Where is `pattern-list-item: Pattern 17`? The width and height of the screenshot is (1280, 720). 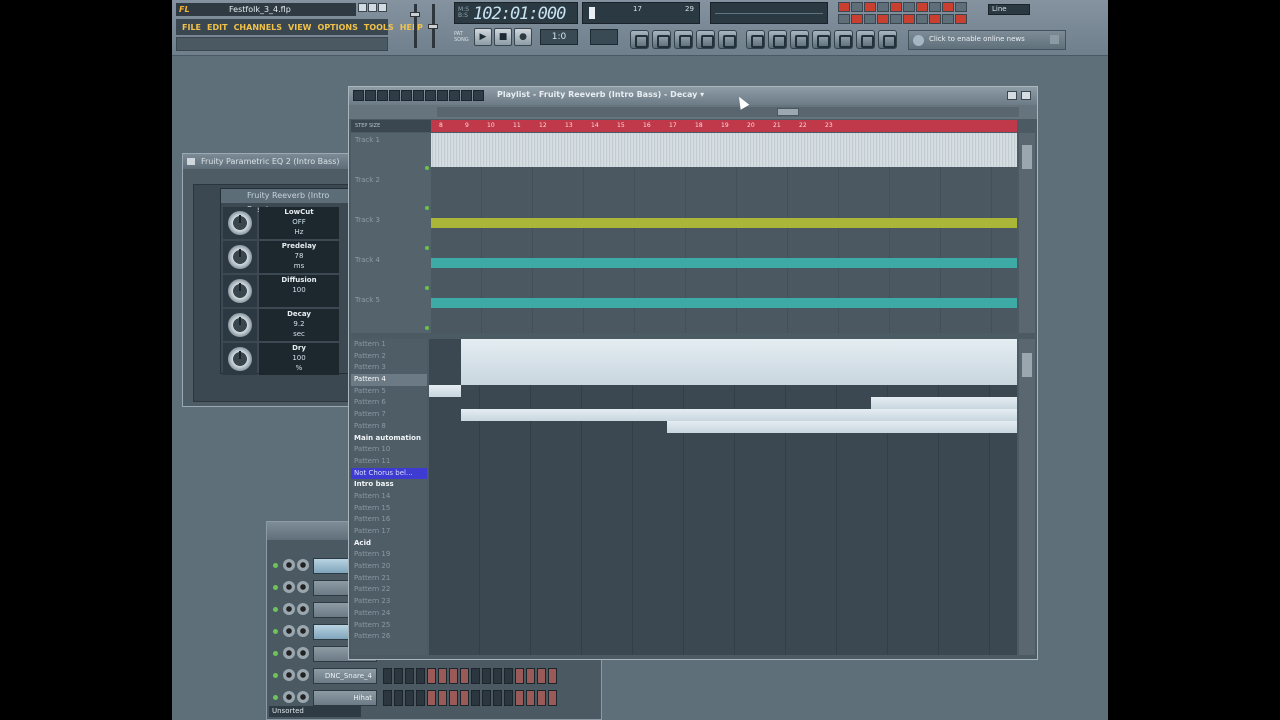
pattern-list-item: Pattern 17 is located at coordinates (389, 532).